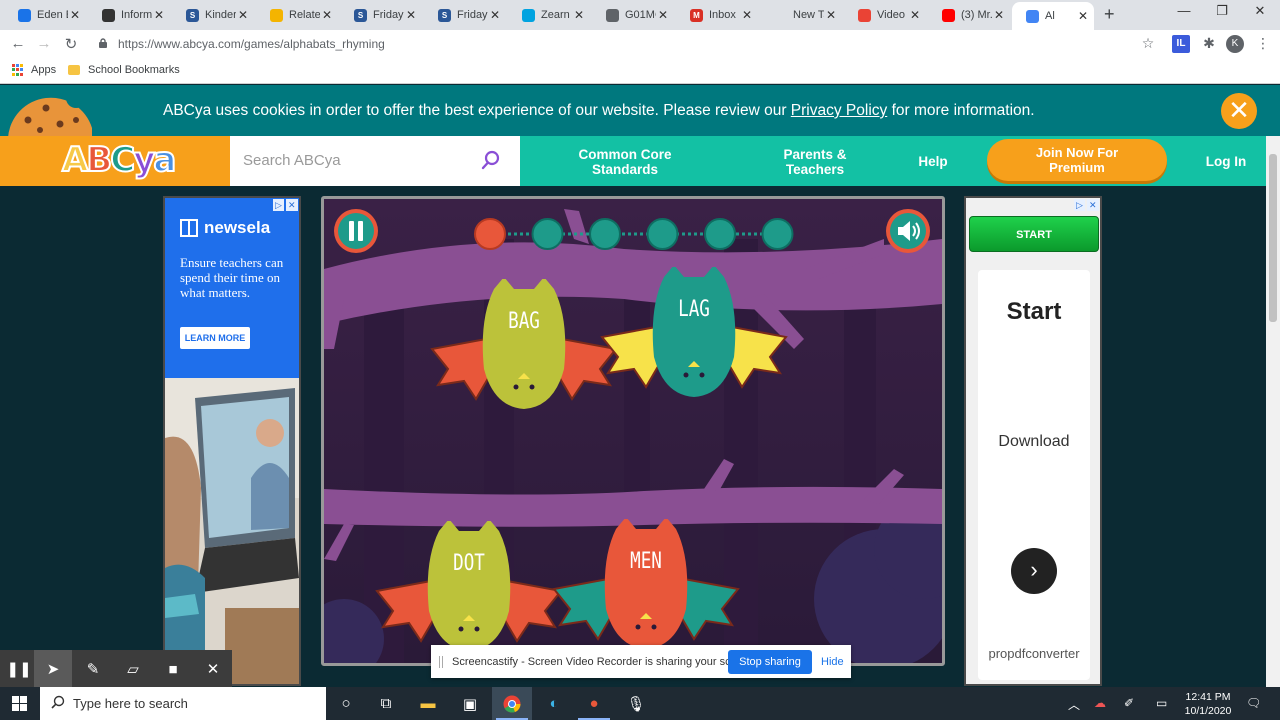  Describe the element at coordinates (1077, 160) in the screenshot. I see `join-premium-button: Join Now For Premium` at that location.